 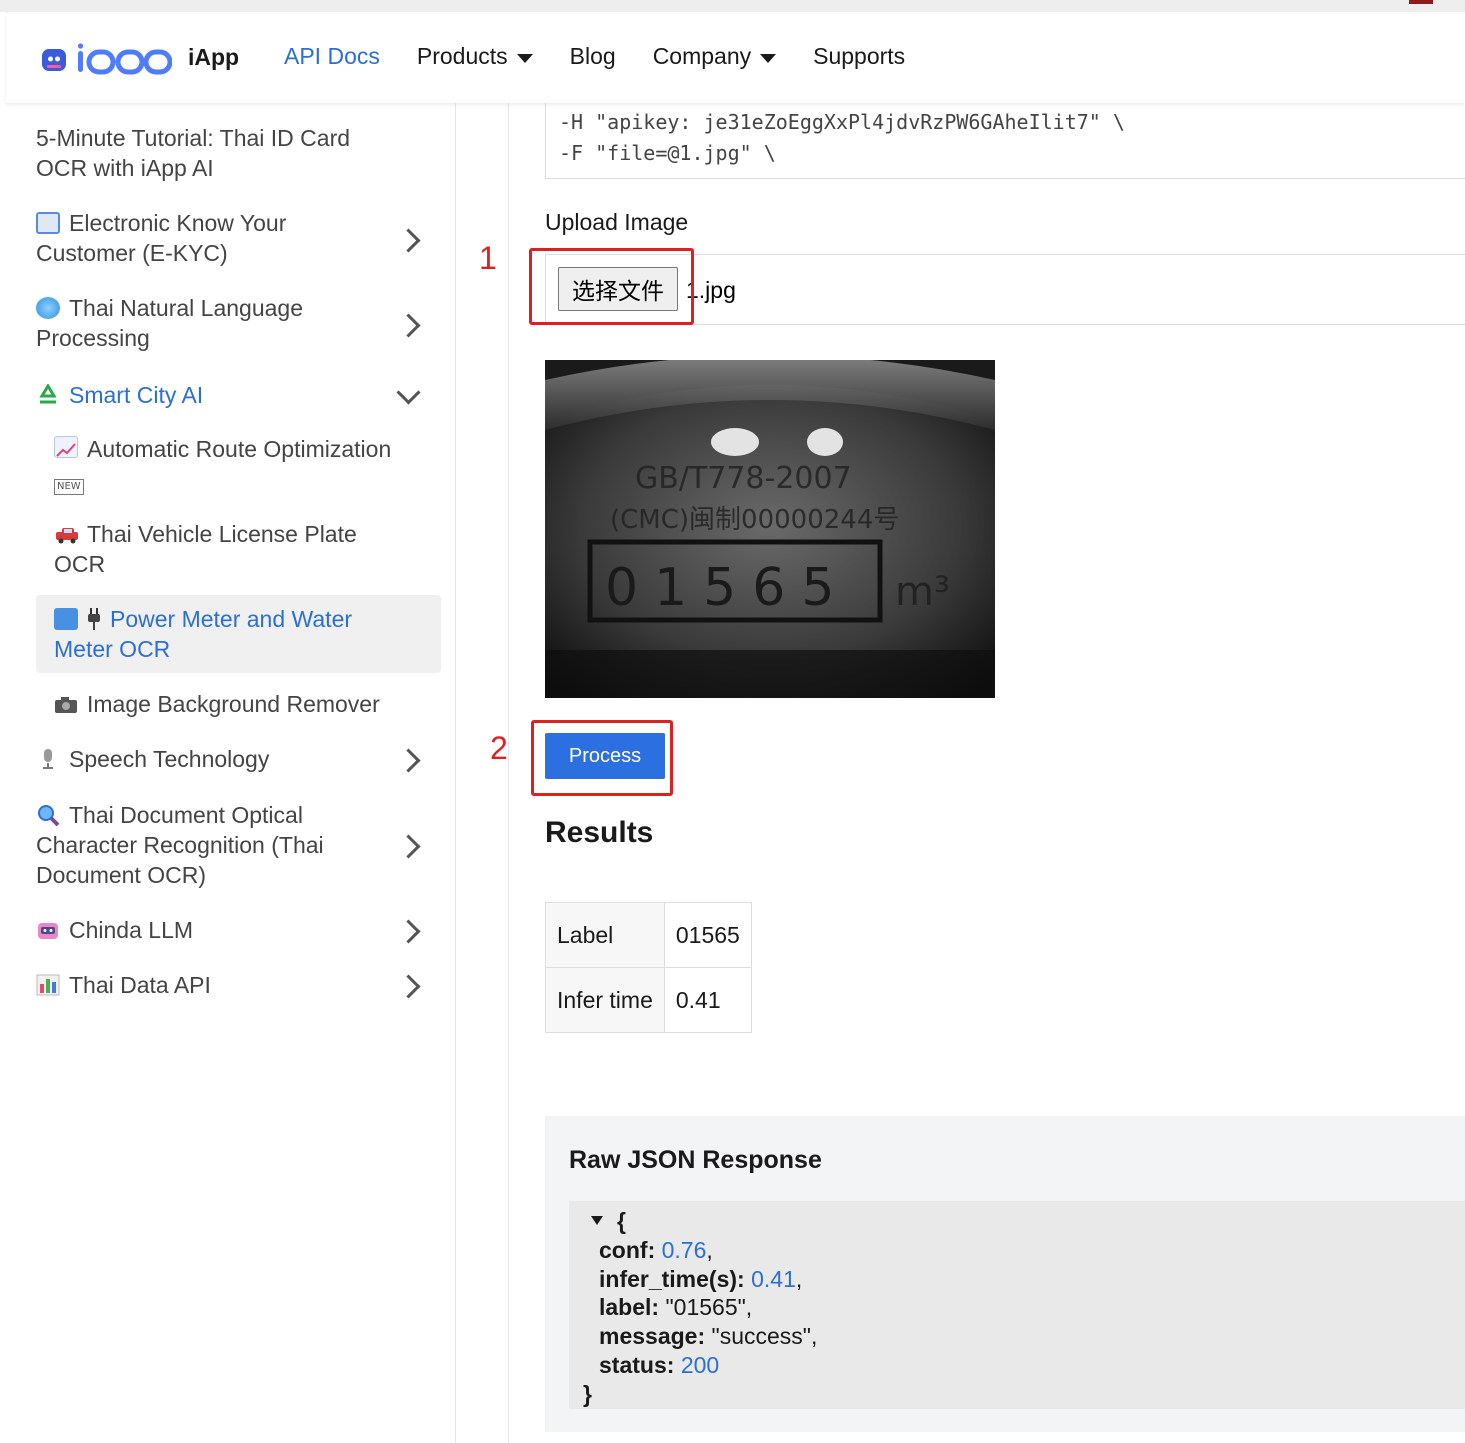 I want to click on window-control-mark, so click(x=1421, y=2).